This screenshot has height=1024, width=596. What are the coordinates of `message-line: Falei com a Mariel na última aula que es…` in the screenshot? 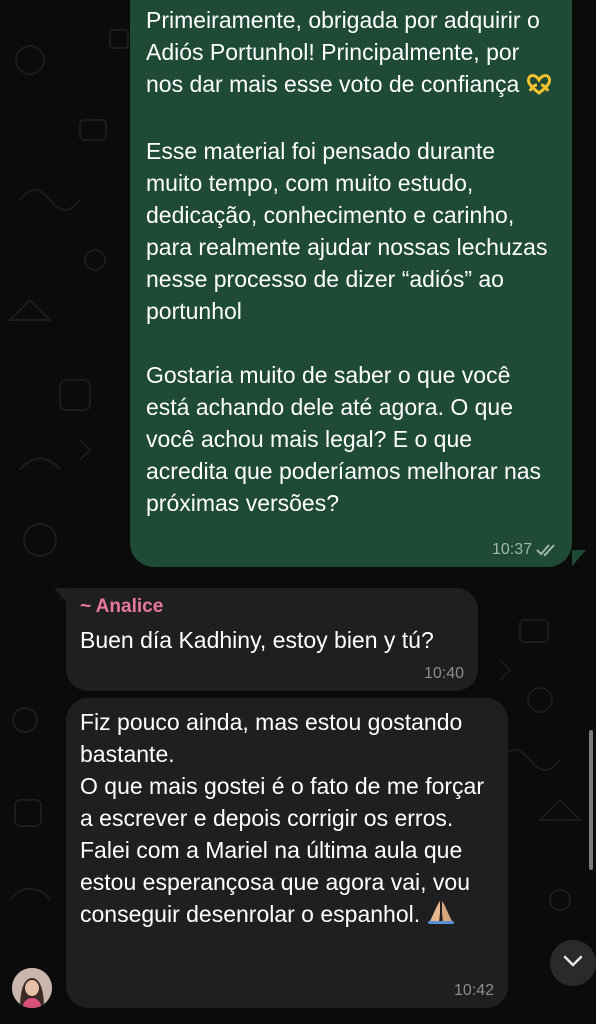 It's located at (275, 882).